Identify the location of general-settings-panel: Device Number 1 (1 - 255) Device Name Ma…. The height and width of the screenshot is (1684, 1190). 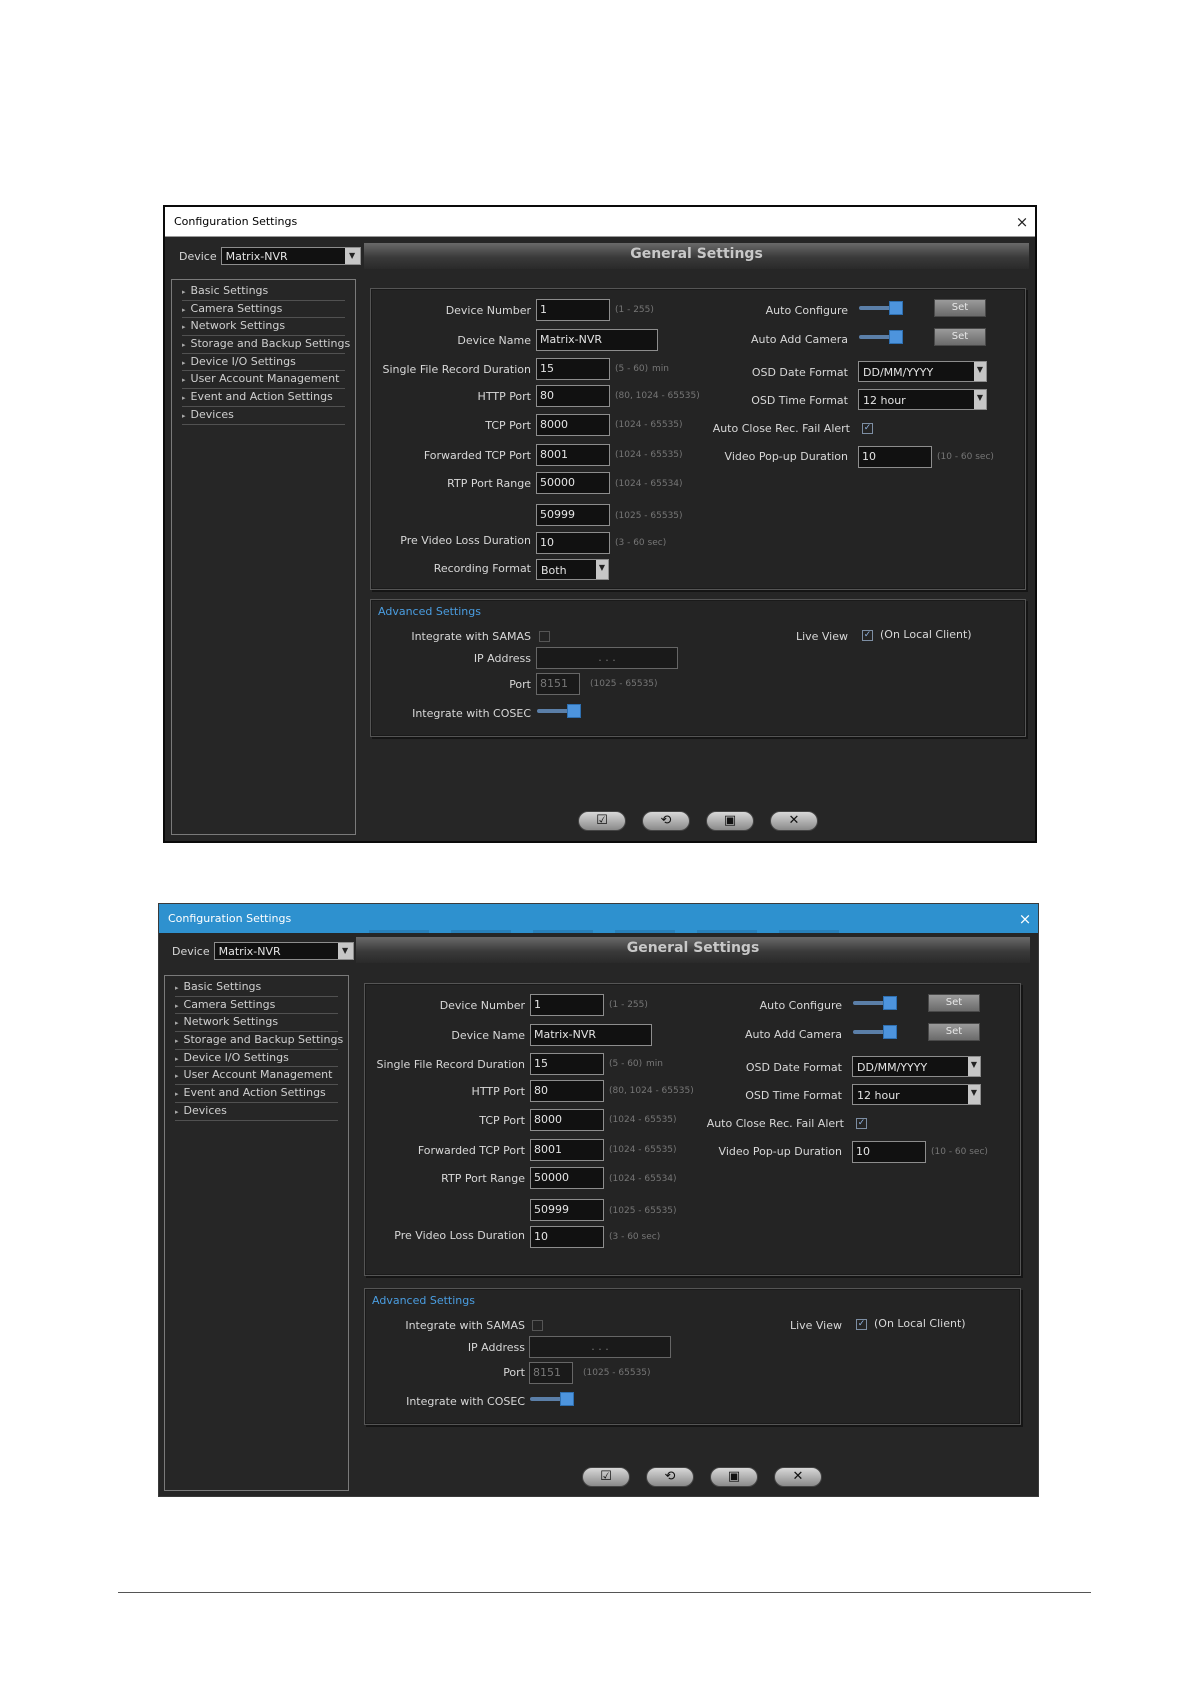
(698, 439).